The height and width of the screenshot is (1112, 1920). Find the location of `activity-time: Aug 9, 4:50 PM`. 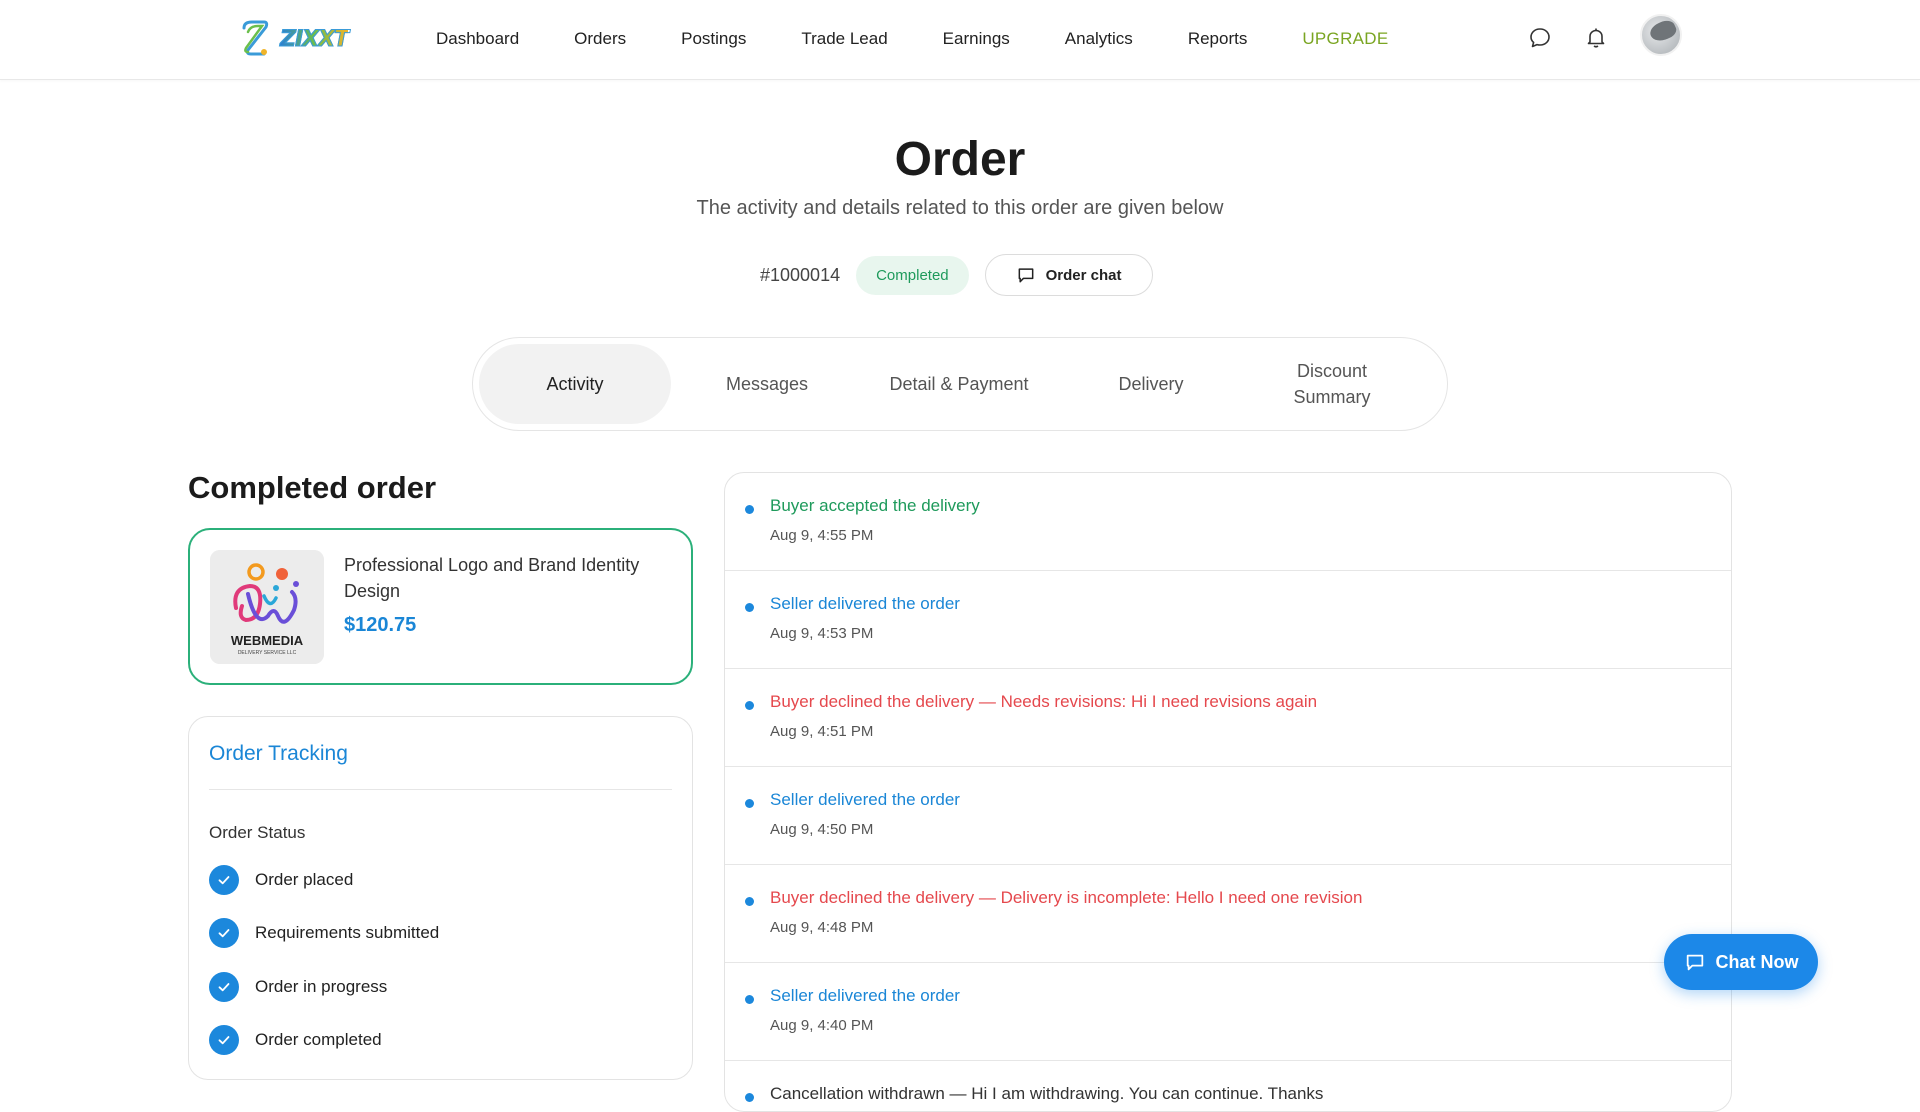

activity-time: Aug 9, 4:50 PM is located at coordinates (822, 829).